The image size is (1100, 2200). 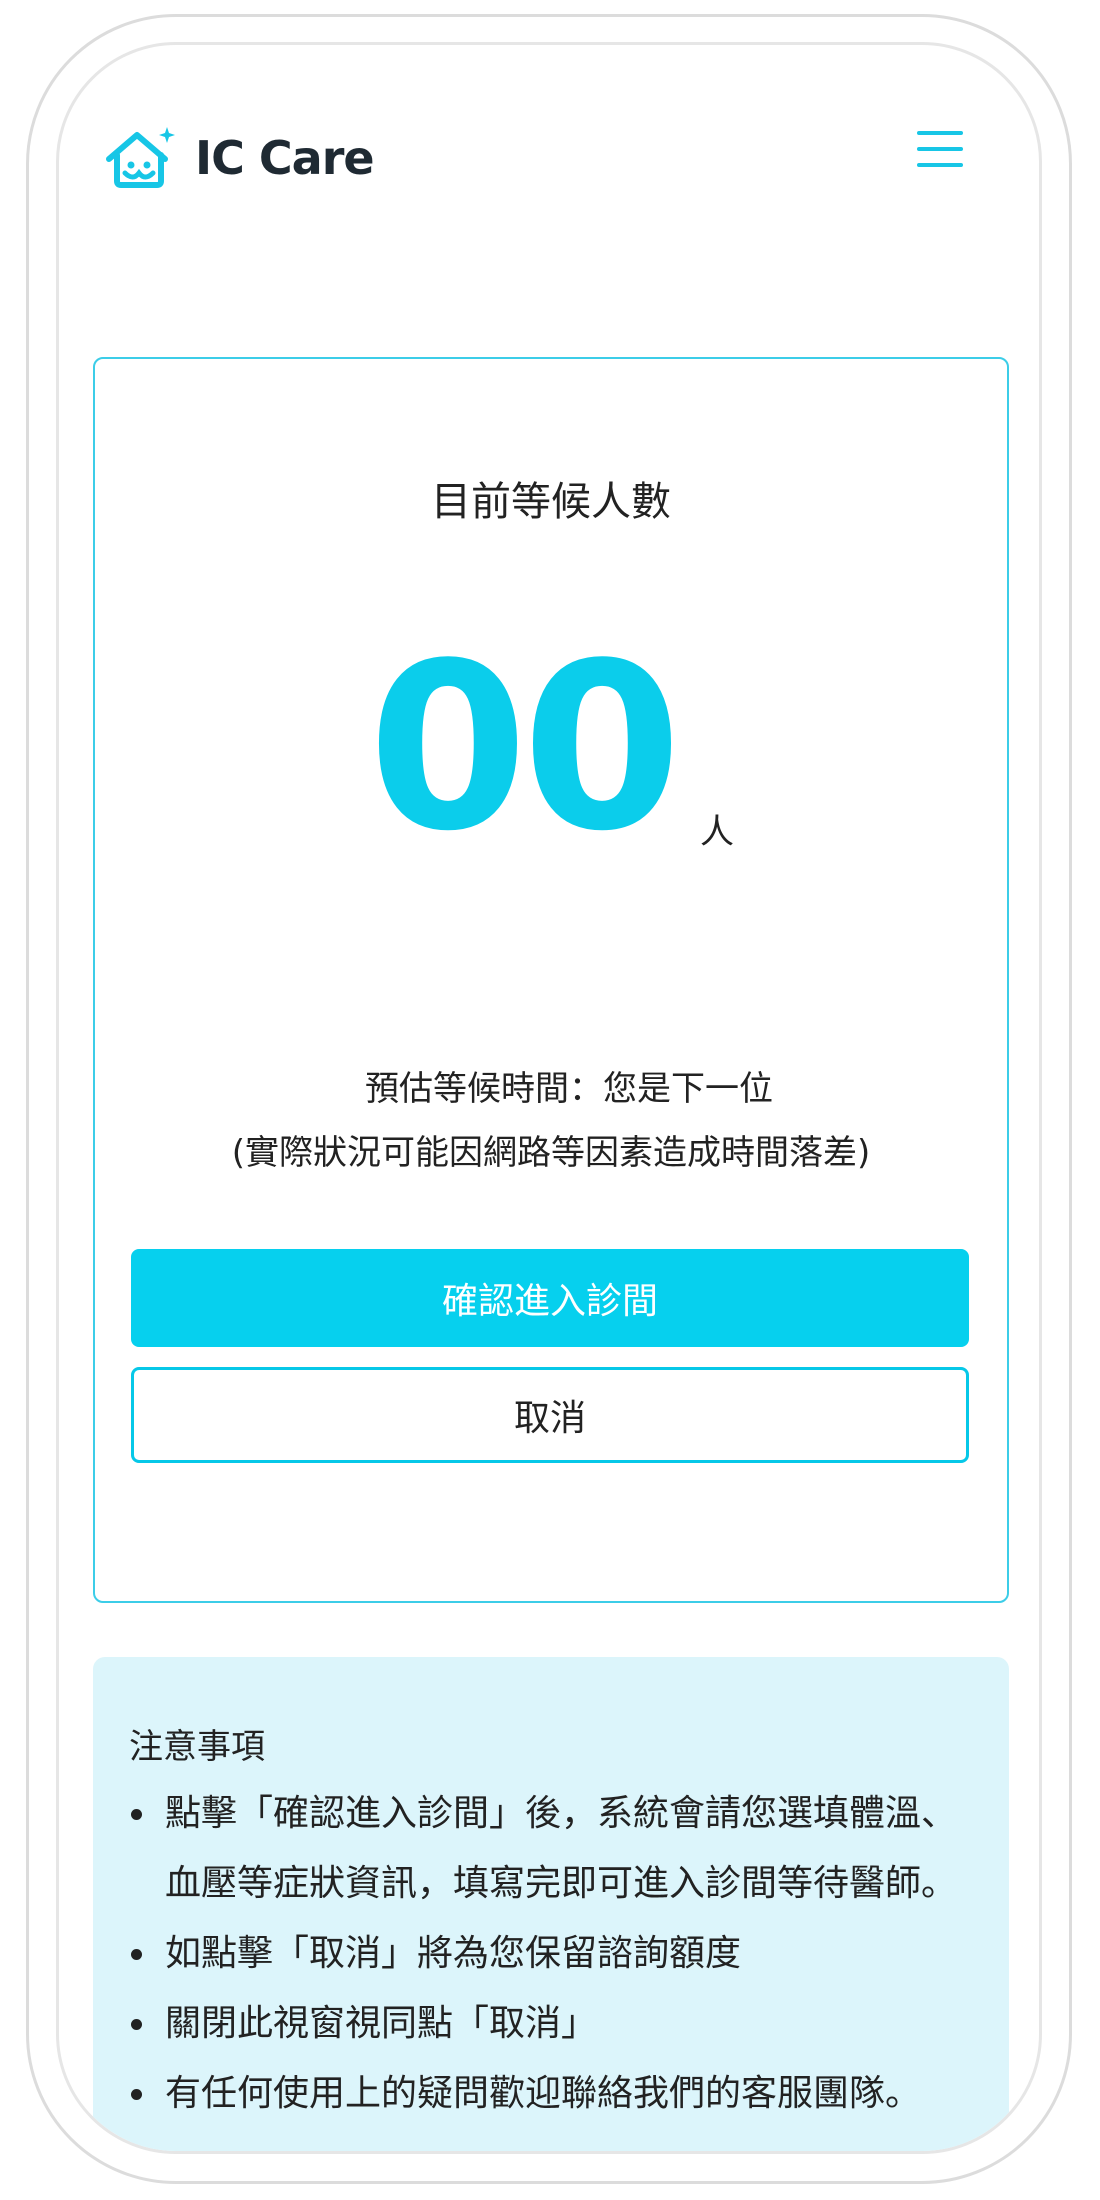 What do you see at coordinates (550, 1298) in the screenshot?
I see `confirm-enter-room-button: 確認進入診間` at bounding box center [550, 1298].